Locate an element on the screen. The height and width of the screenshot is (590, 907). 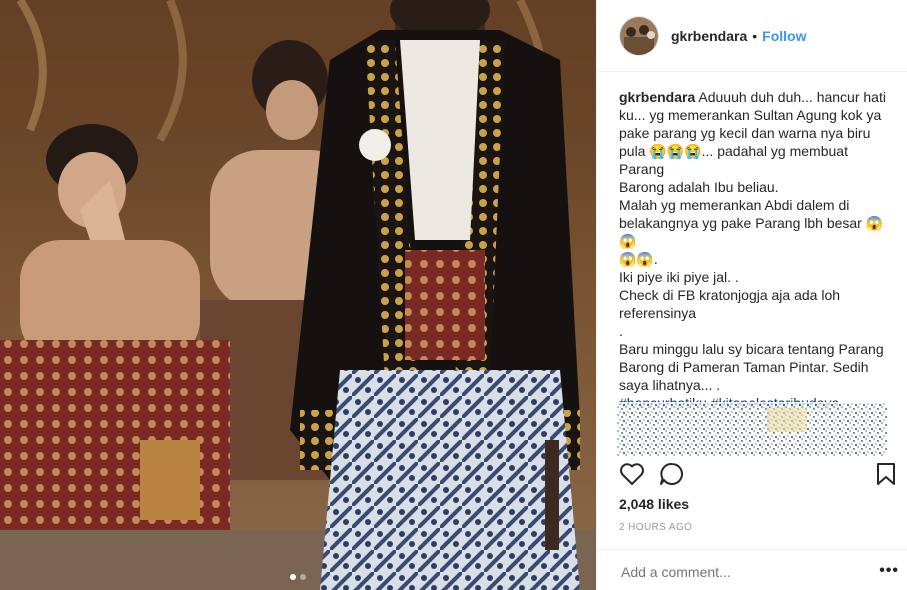
comment-bar: ••• is located at coordinates (752, 569).